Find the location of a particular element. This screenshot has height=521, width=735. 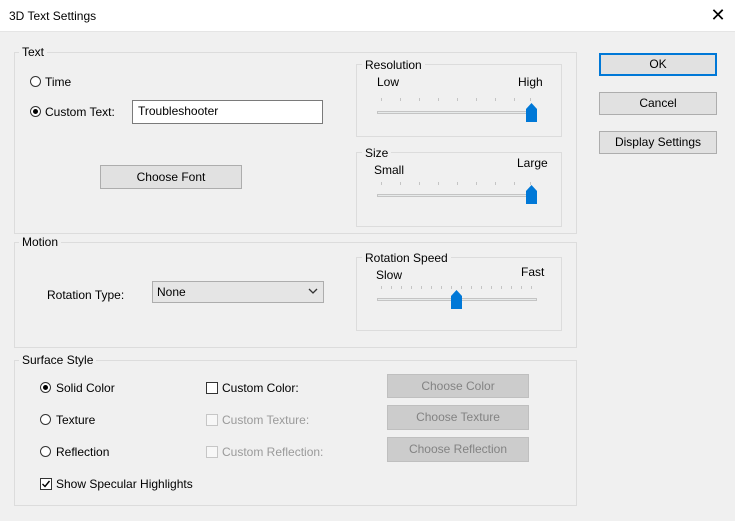

custom-text-input: Troubleshooter is located at coordinates (227, 112).